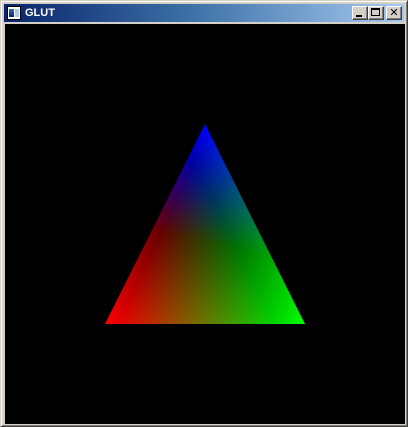 The width and height of the screenshot is (408, 427). I want to click on close-button: ✕, so click(394, 13).